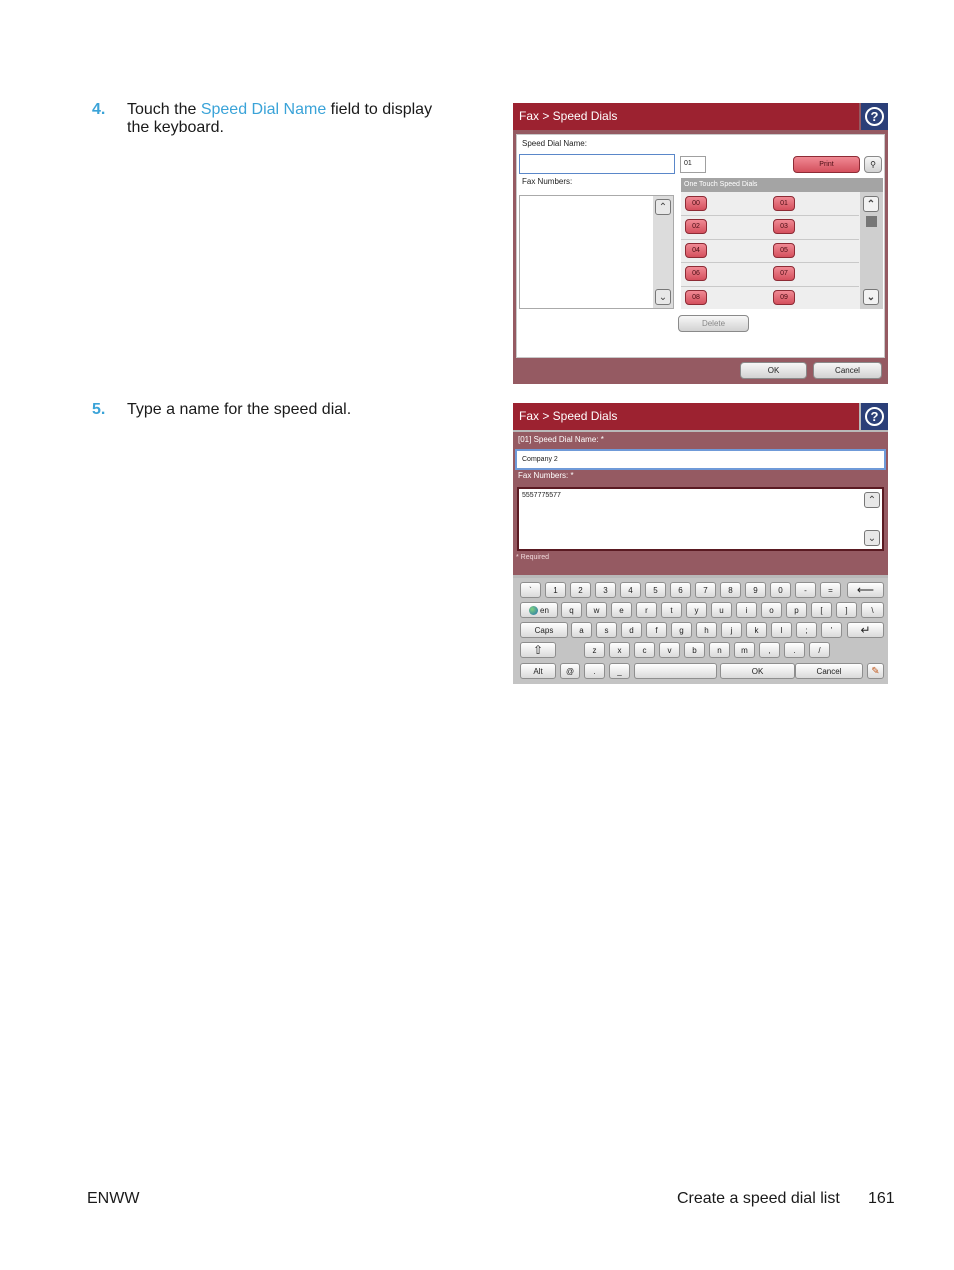  I want to click on key: w, so click(596, 610).